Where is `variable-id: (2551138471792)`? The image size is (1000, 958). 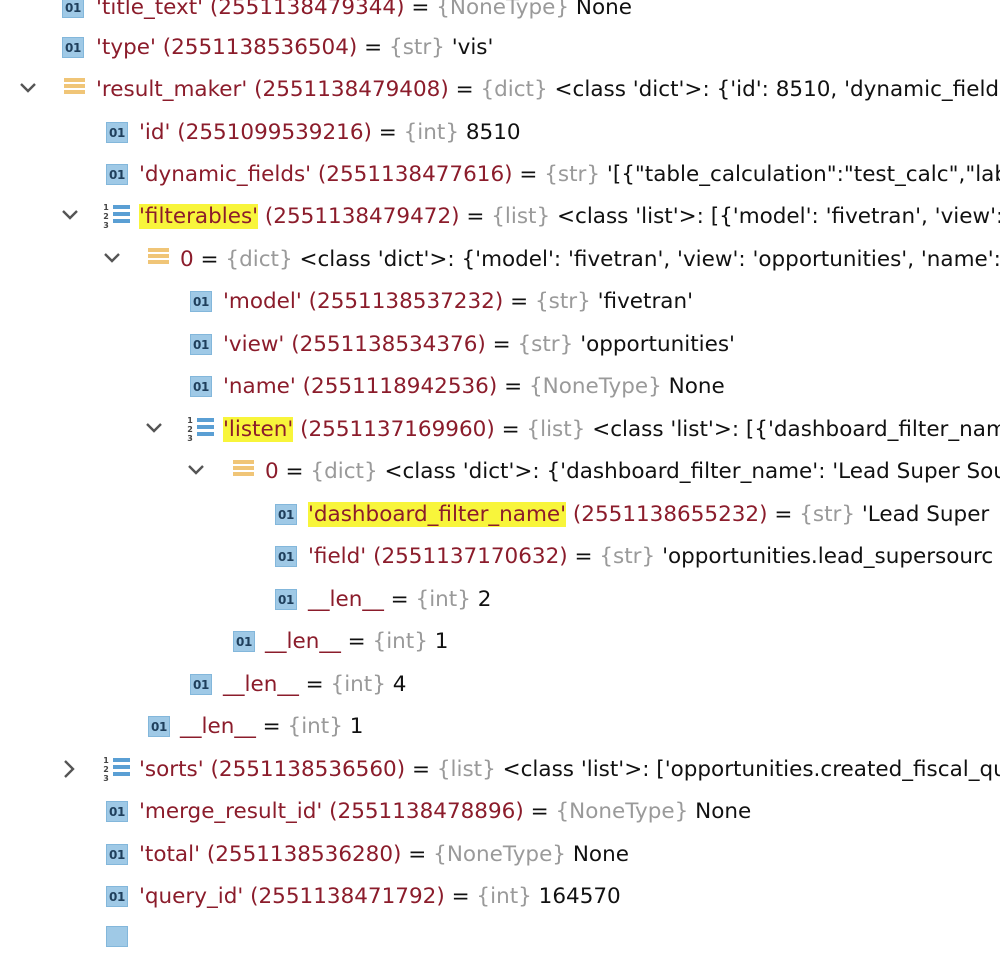 variable-id: (2551138471792) is located at coordinates (347, 896).